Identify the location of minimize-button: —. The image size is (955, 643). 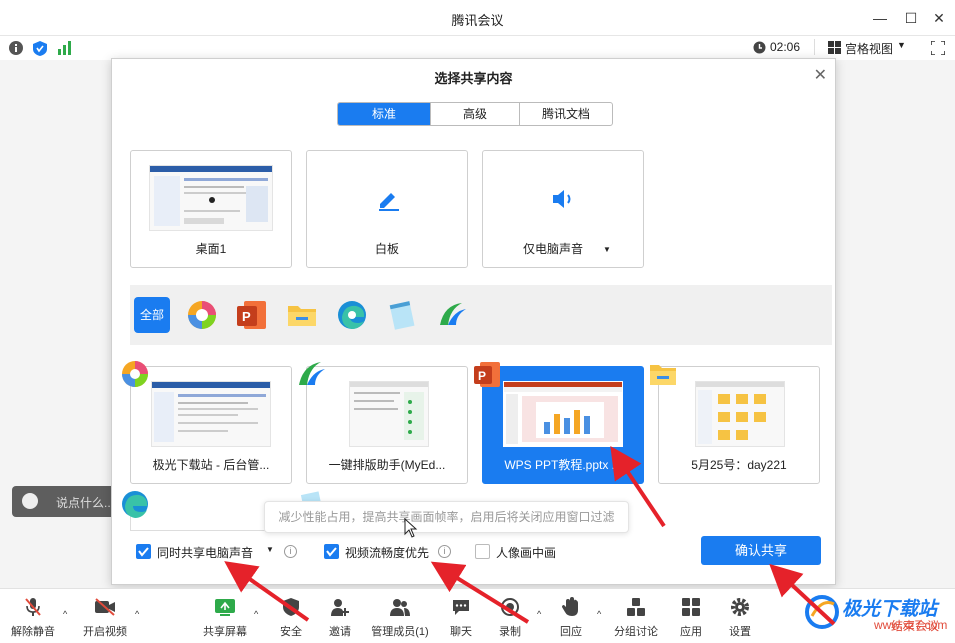
(880, 18).